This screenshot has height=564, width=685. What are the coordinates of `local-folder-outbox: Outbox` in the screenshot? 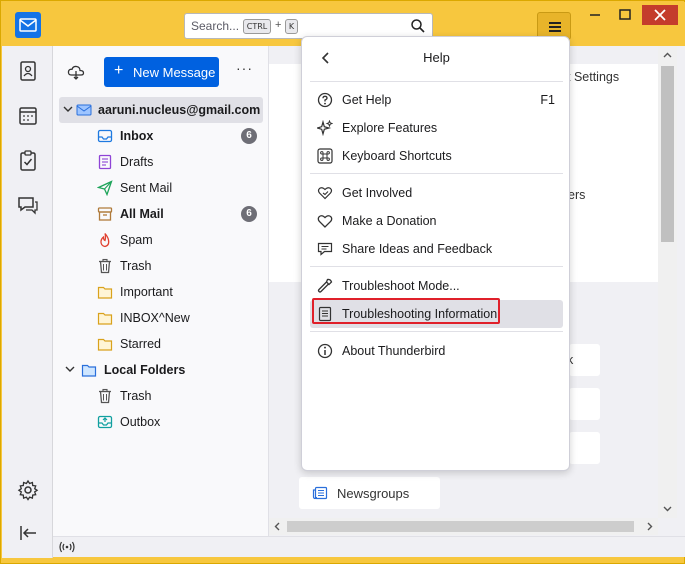 It's located at (161, 422).